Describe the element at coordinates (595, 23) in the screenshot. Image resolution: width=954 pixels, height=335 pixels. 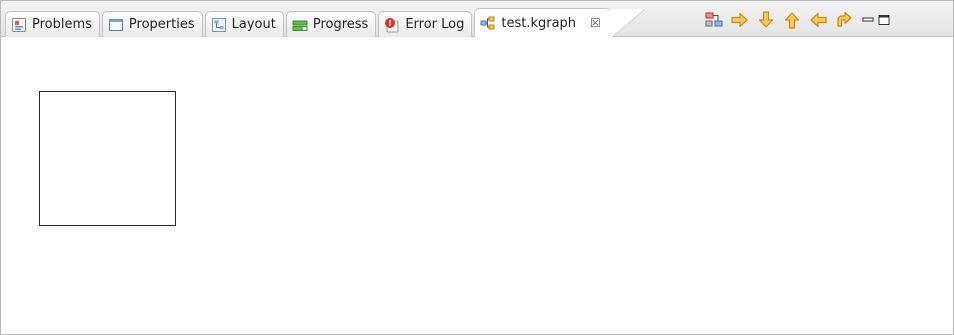
I see `close-tab-icon: ☒` at that location.